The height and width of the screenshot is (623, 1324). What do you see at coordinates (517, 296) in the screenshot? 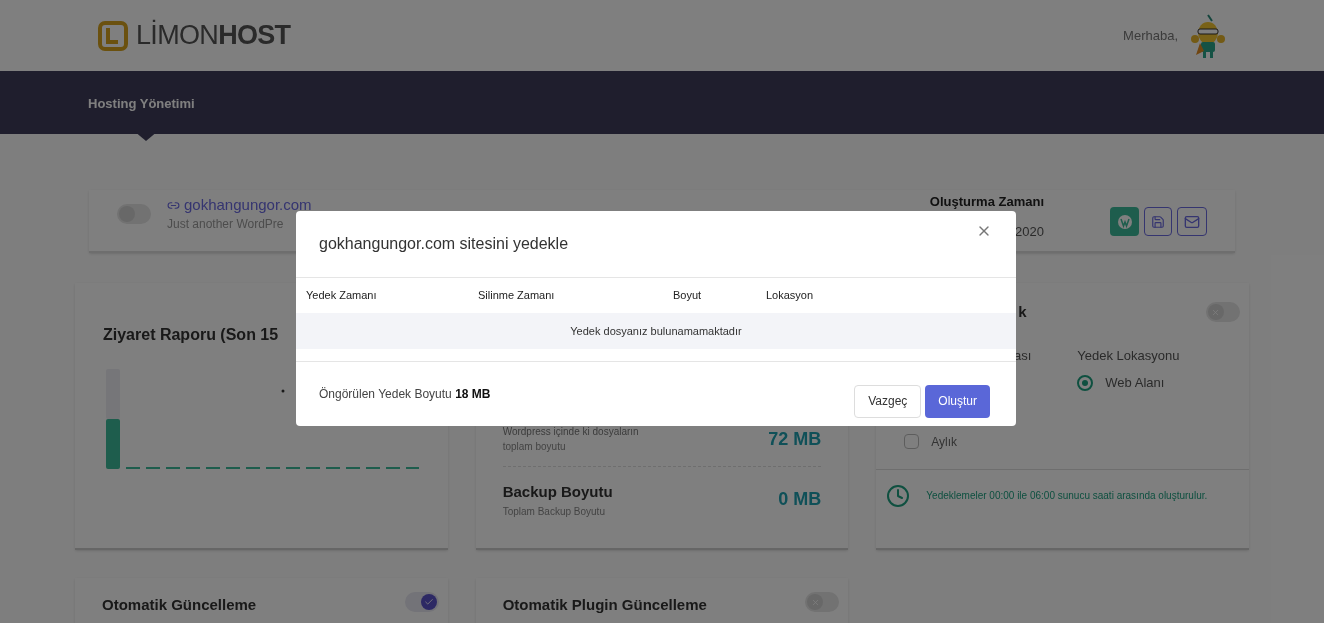
I see `column-header: Silinme Zamanı` at bounding box center [517, 296].